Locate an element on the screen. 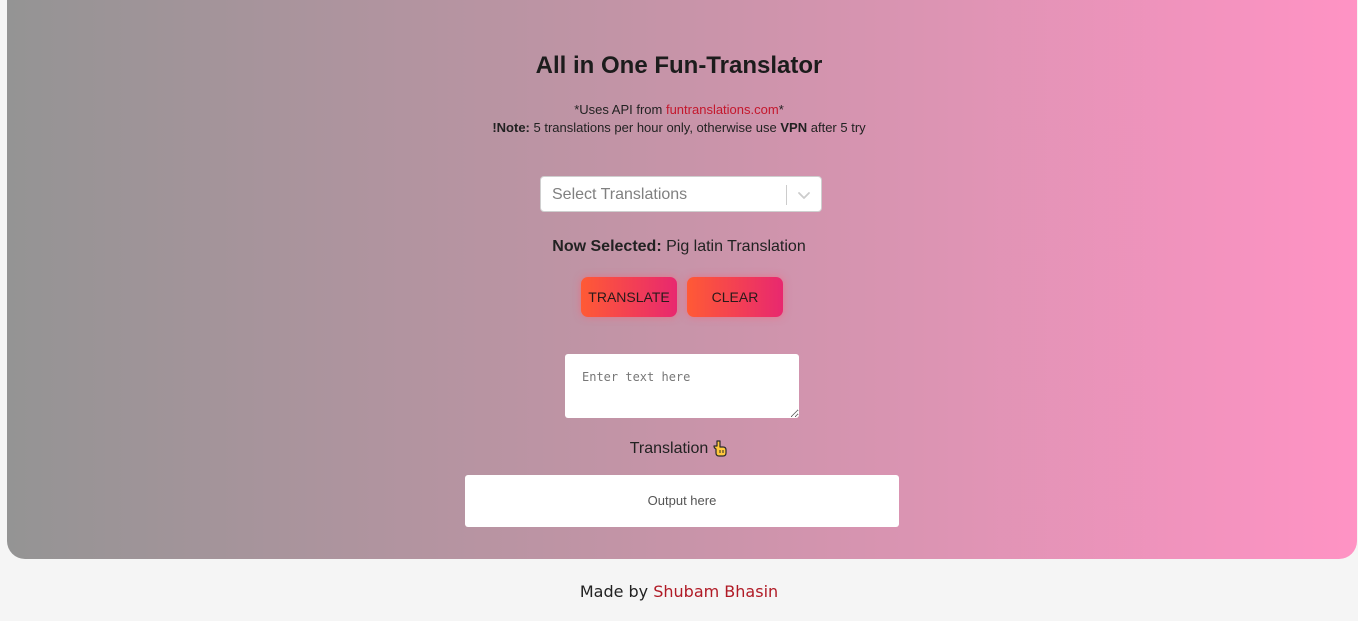 The height and width of the screenshot is (621, 1358). note-text-2: after 5 try is located at coordinates (836, 127).